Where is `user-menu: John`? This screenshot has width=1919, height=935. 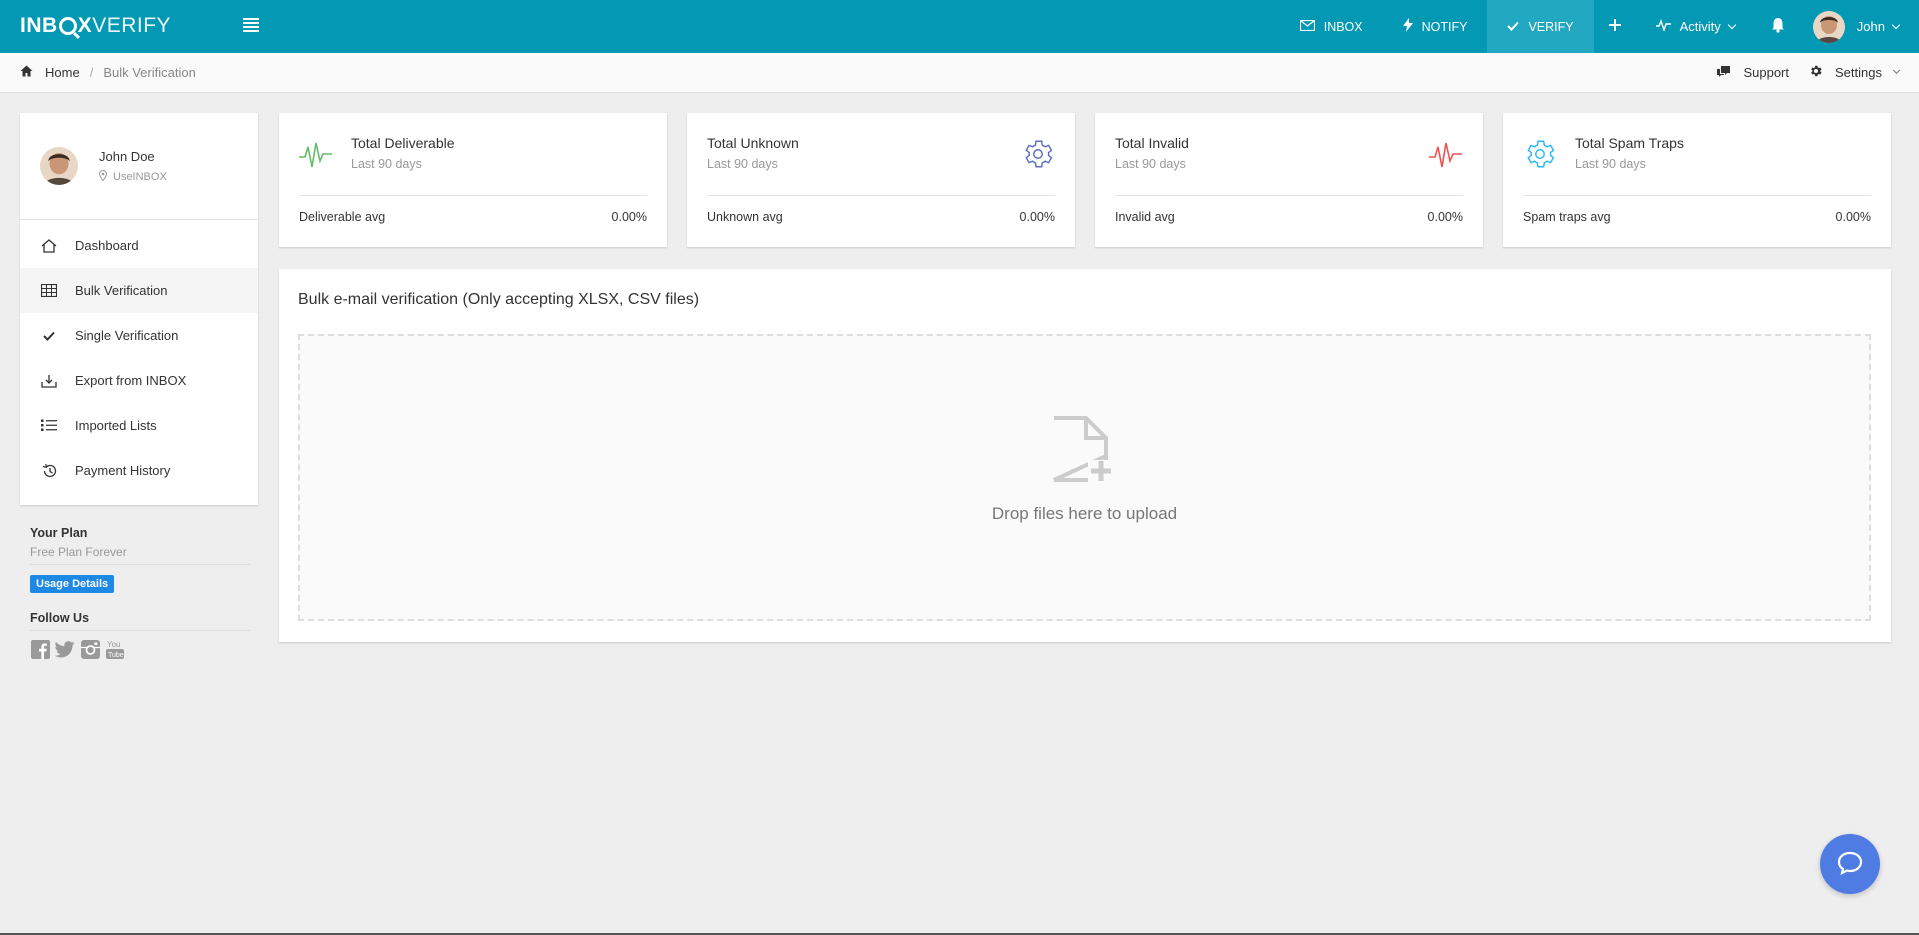 user-menu: John is located at coordinates (1860, 26).